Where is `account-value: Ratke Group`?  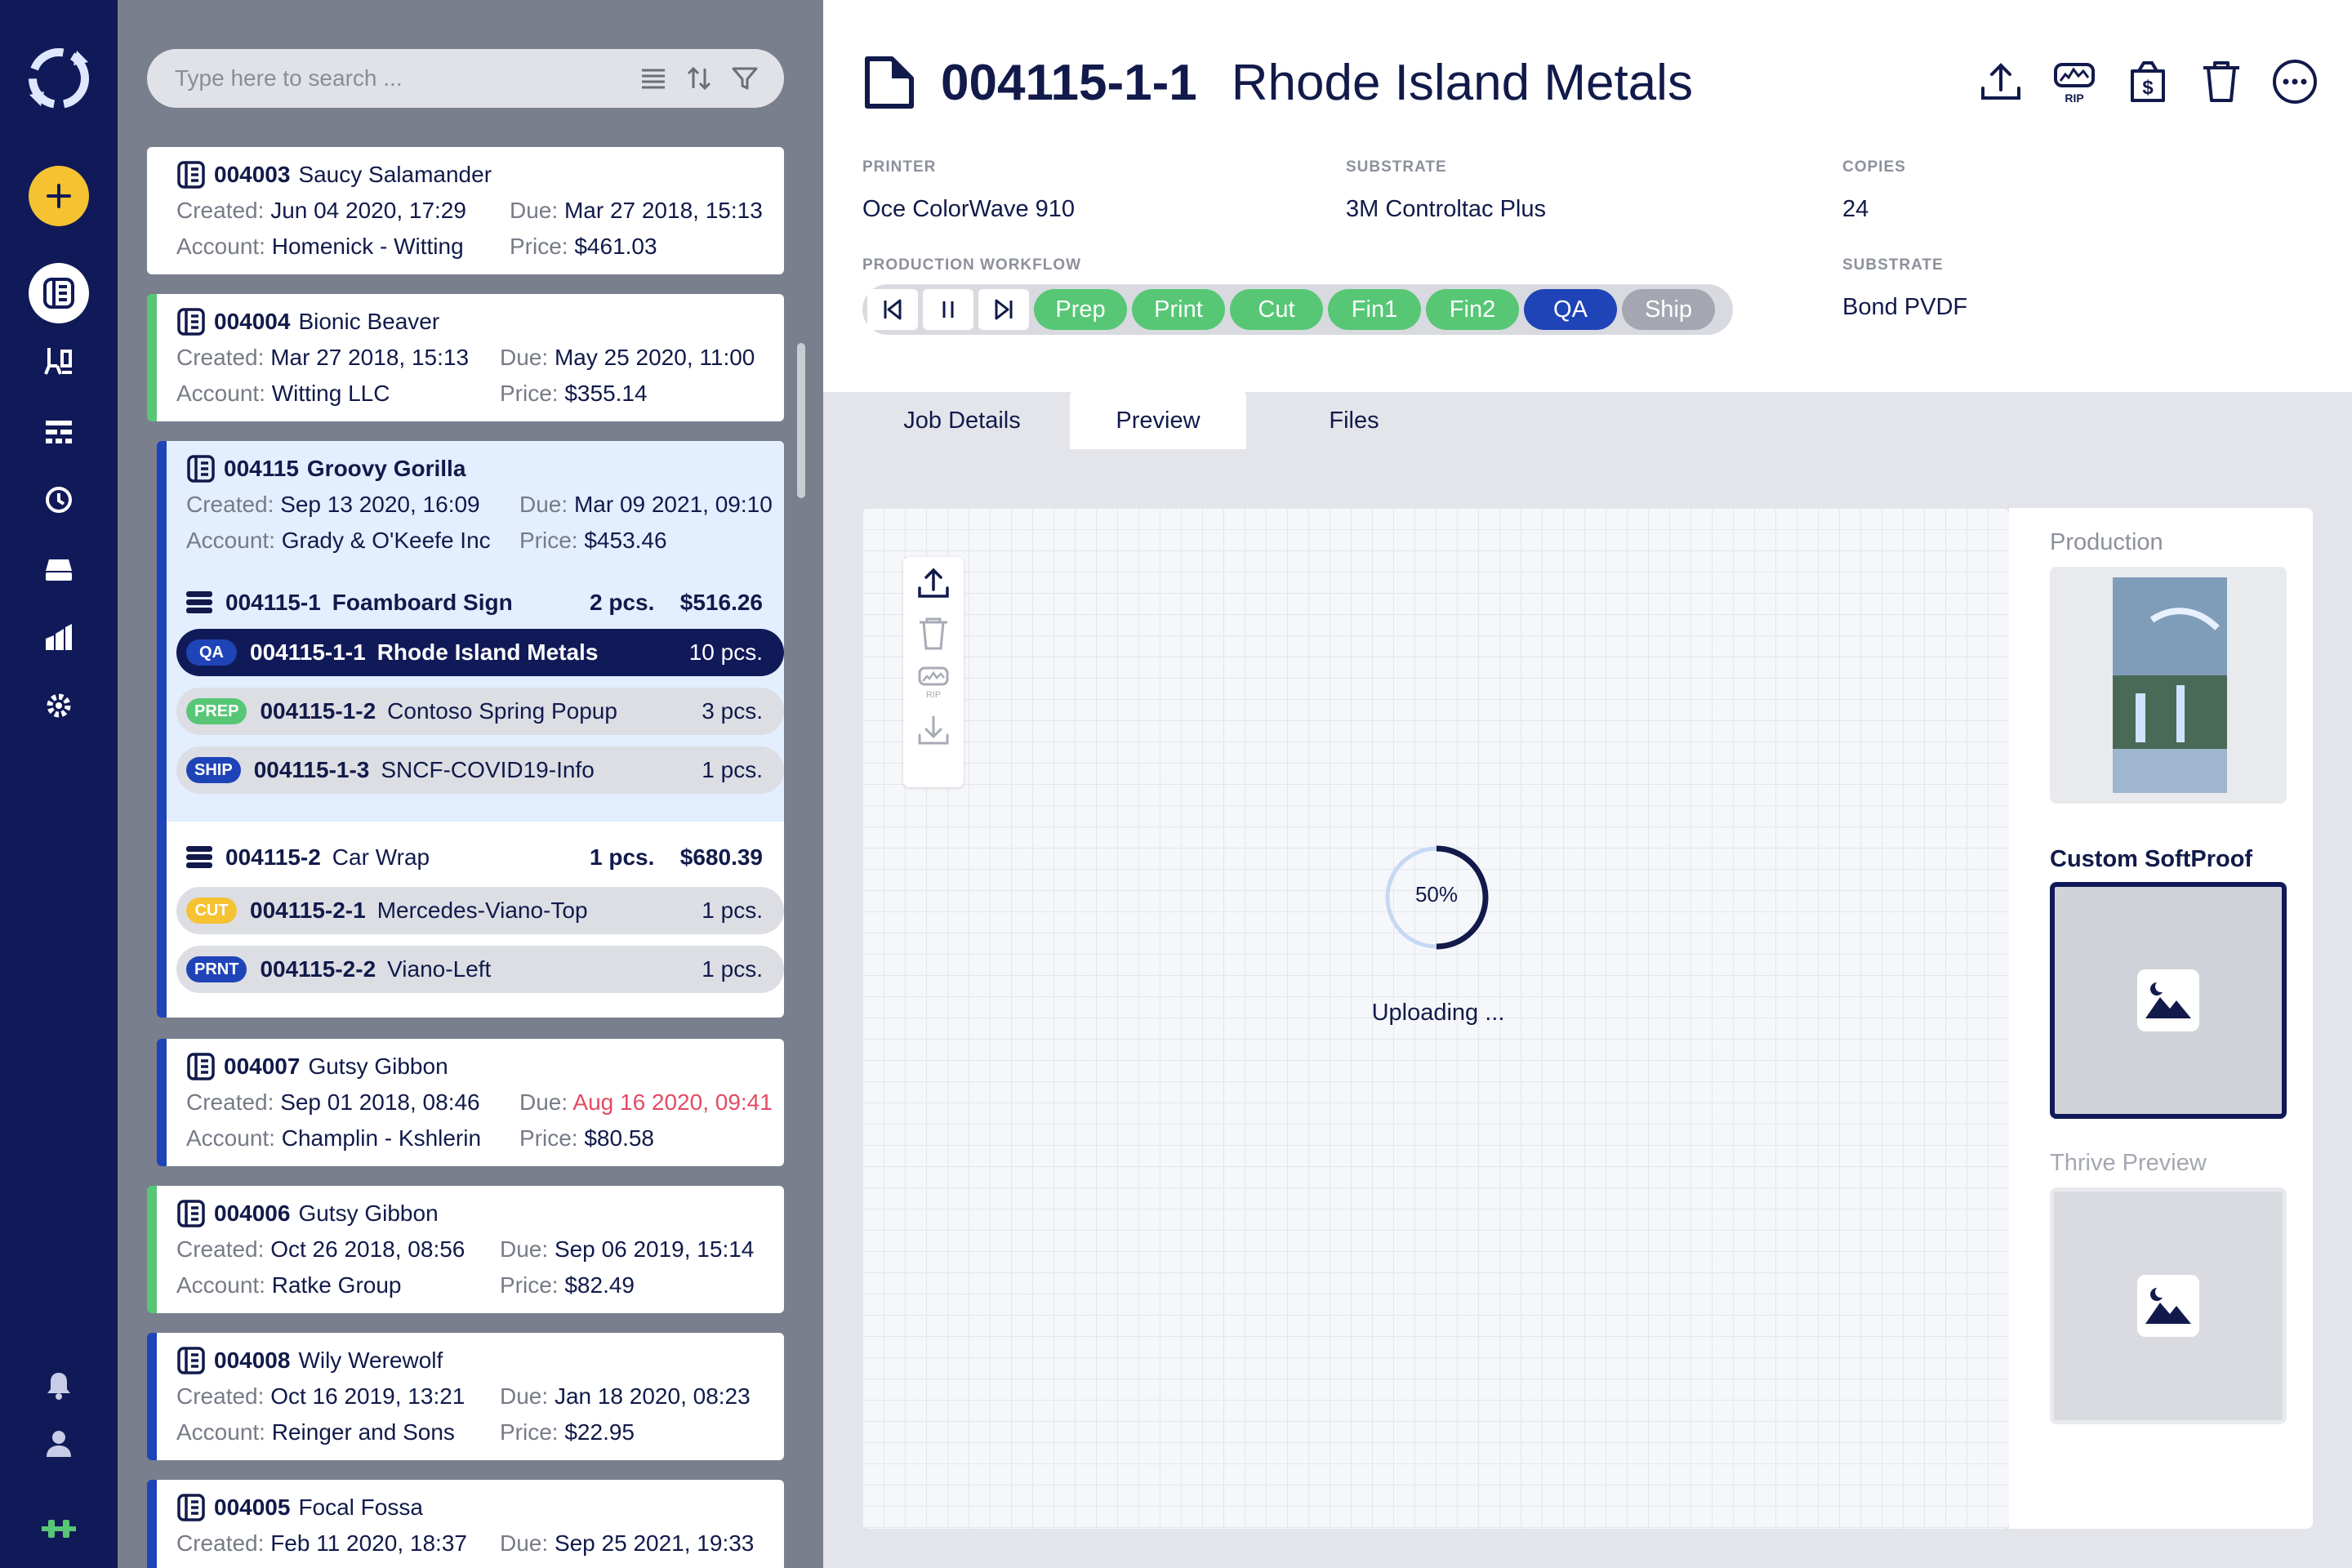
account-value: Ratke Group is located at coordinates (336, 1285).